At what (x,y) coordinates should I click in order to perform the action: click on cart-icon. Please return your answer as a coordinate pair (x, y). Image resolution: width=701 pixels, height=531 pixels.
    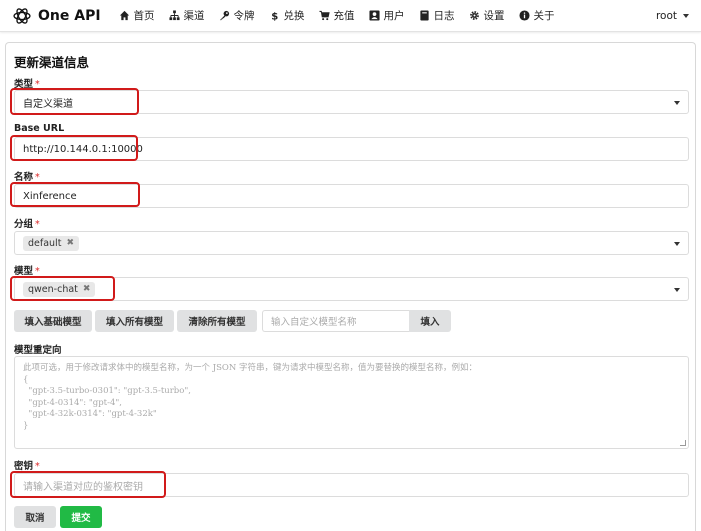
    Looking at the image, I should click on (324, 15).